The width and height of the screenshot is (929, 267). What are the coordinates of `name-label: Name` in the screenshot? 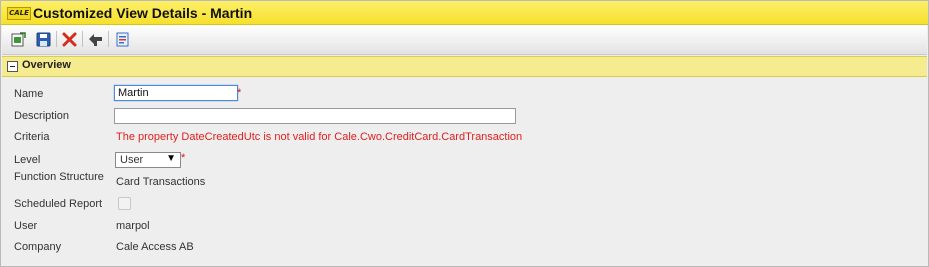 It's located at (29, 94).